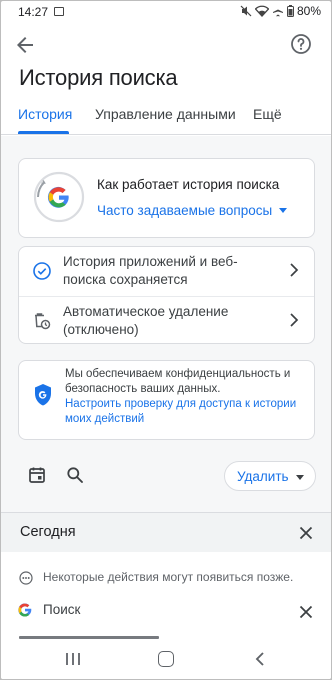  What do you see at coordinates (43, 321) in the screenshot?
I see `auto-delete-icon` at bounding box center [43, 321].